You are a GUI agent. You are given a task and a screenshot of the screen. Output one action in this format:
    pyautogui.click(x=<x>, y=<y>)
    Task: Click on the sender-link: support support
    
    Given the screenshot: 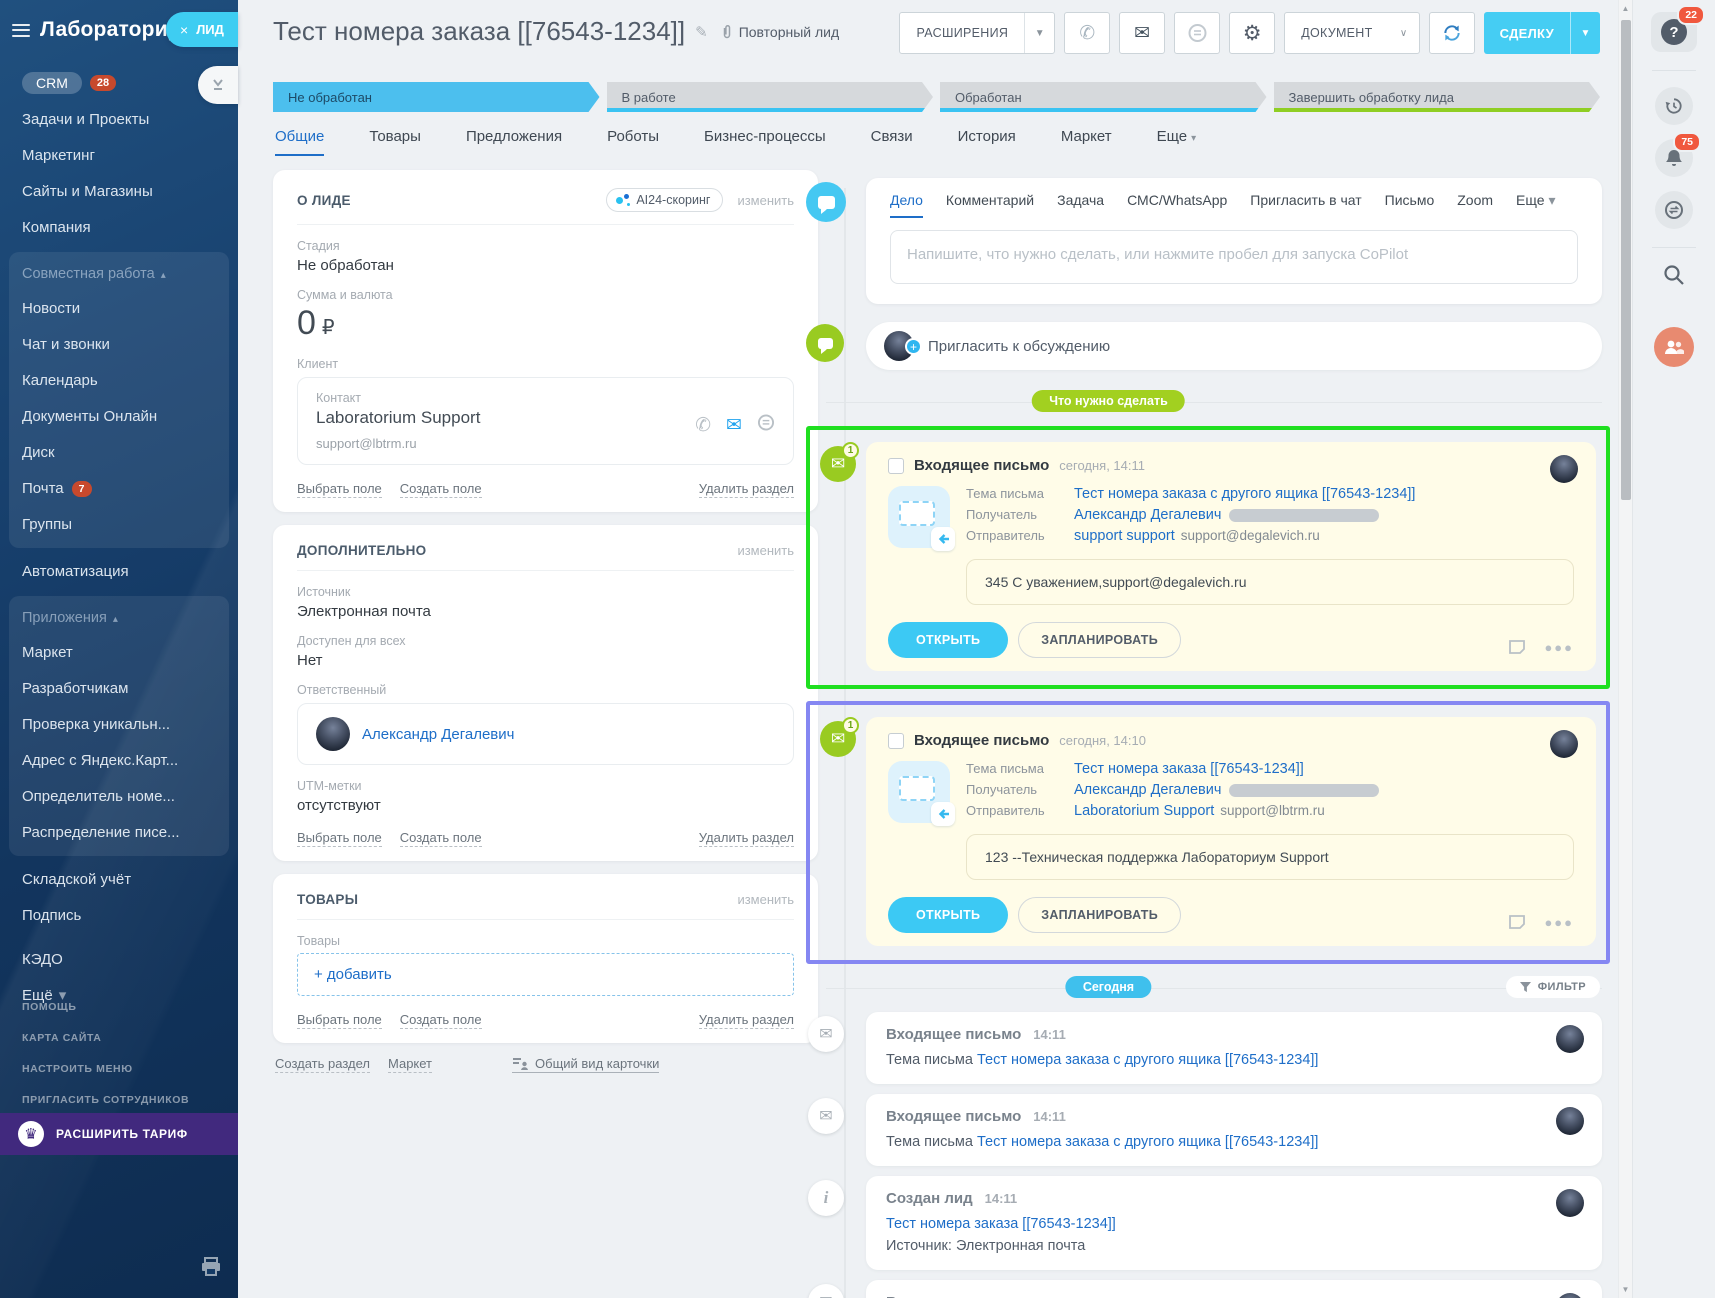 What is the action you would take?
    pyautogui.click(x=1124, y=536)
    